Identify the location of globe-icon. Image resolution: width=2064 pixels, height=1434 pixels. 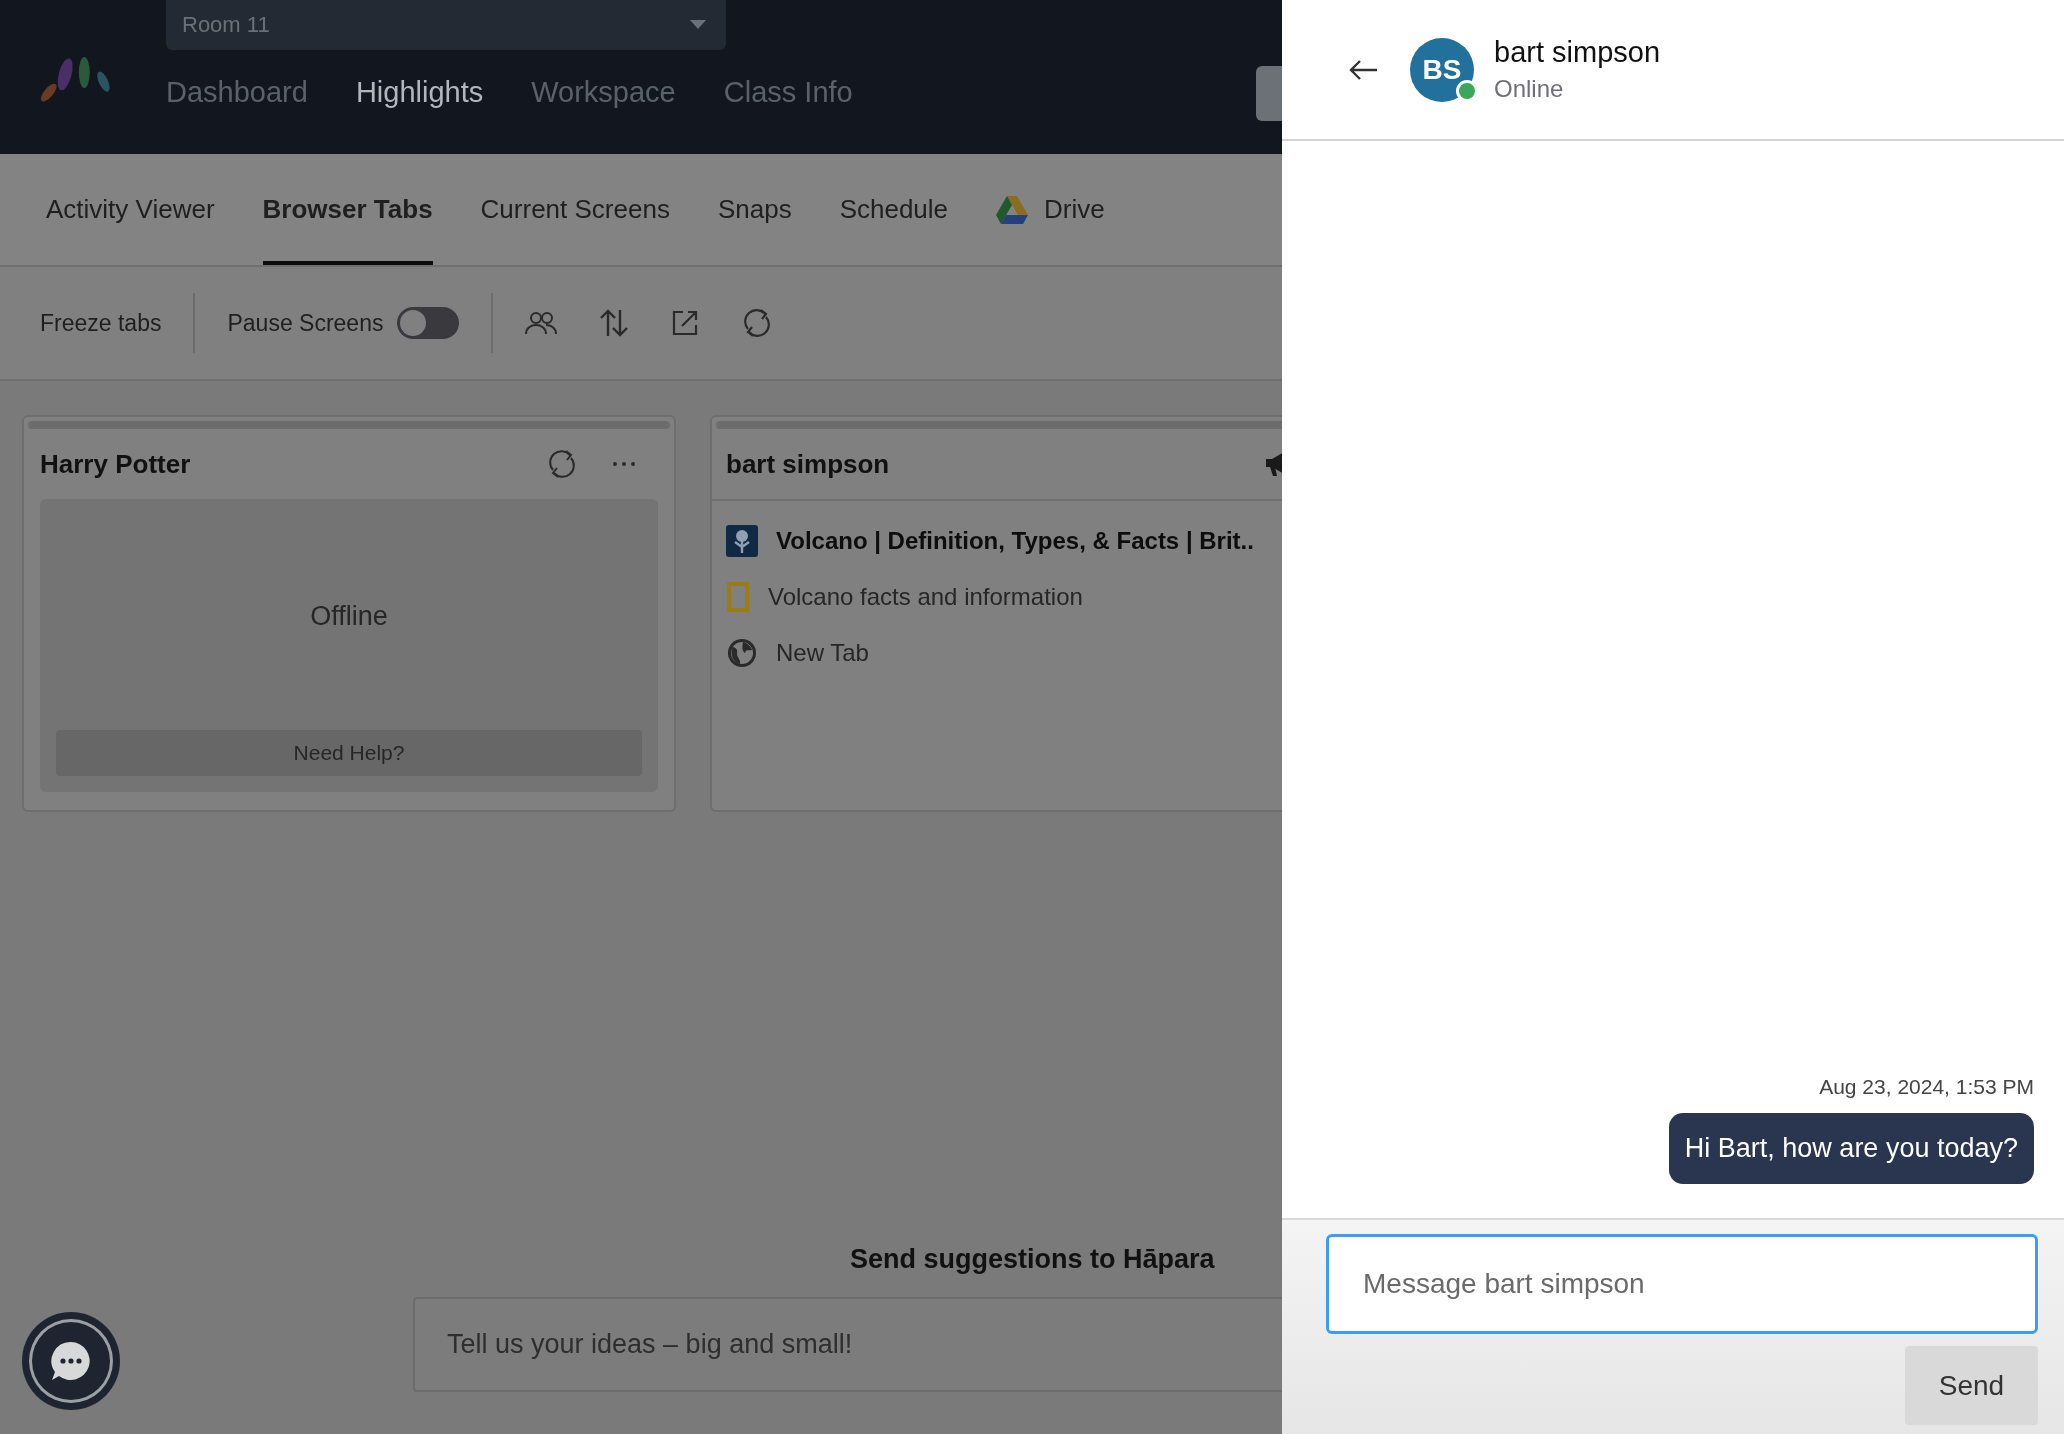
(742, 653).